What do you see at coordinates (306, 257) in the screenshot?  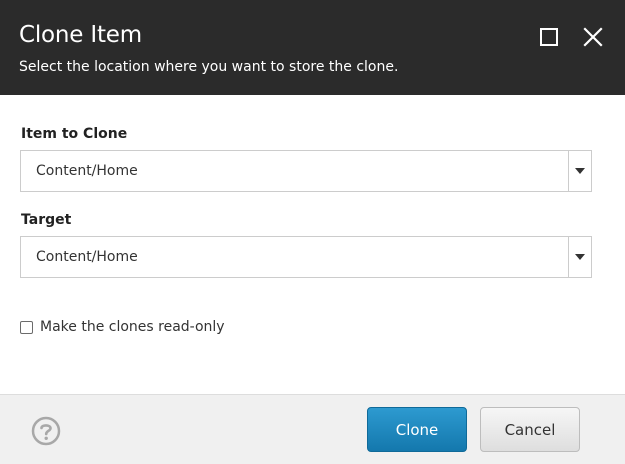 I see `target-select: Content/Home` at bounding box center [306, 257].